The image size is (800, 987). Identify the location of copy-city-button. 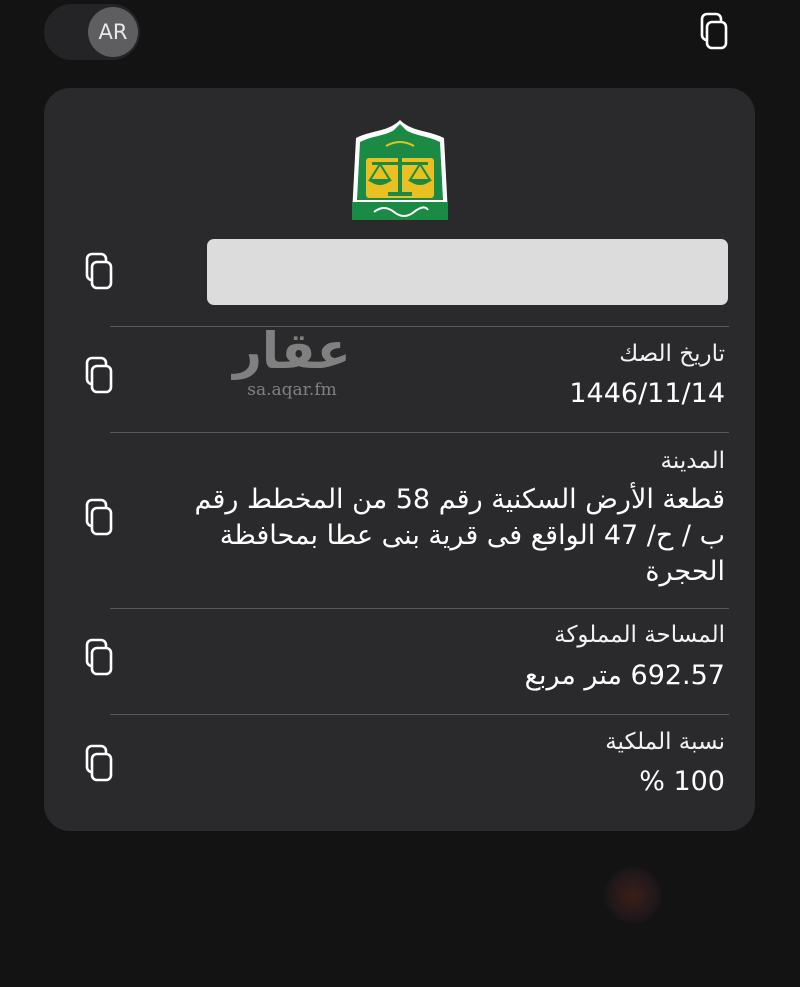
(101, 518).